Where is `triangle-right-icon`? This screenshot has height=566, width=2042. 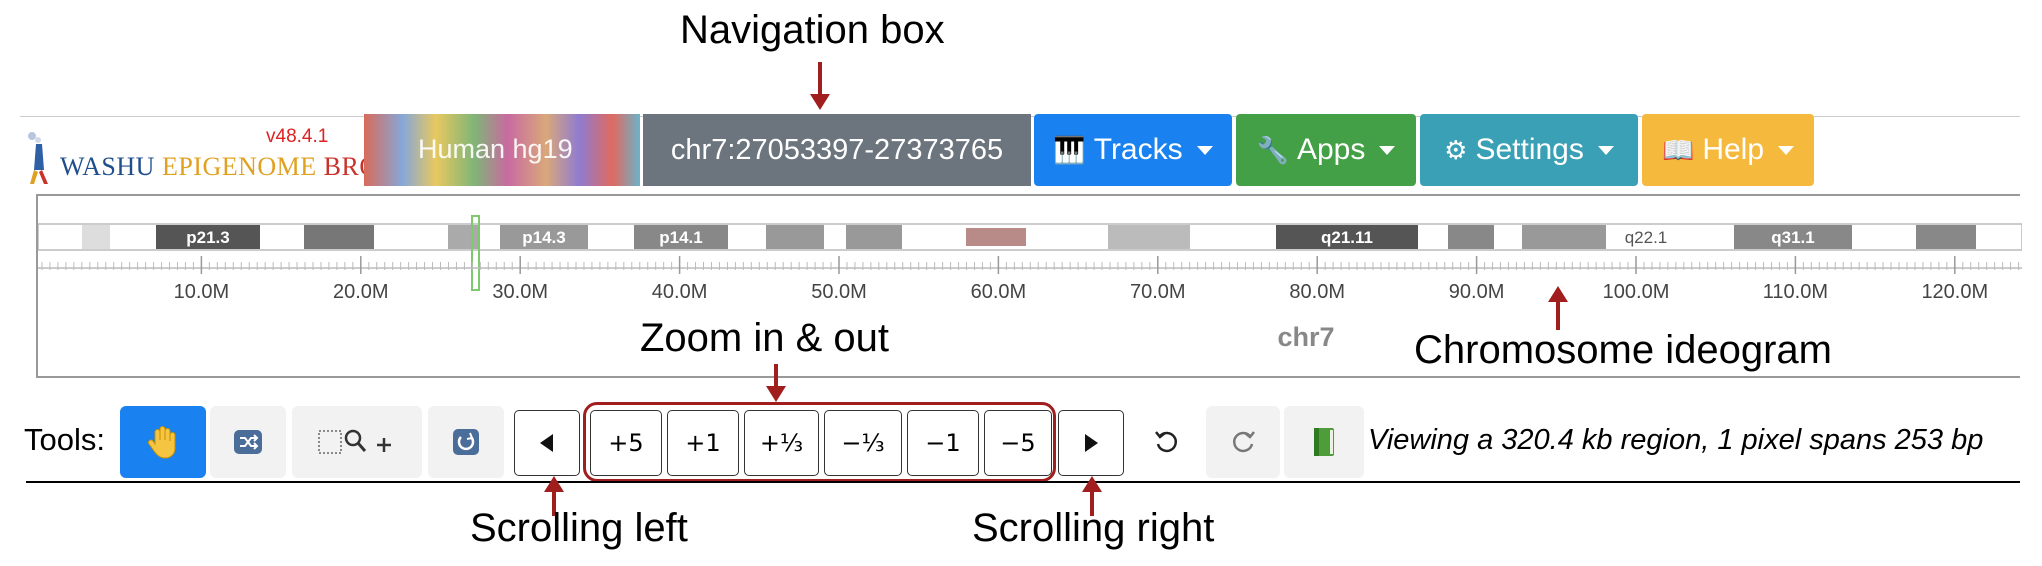
triangle-right-icon is located at coordinates (1091, 443).